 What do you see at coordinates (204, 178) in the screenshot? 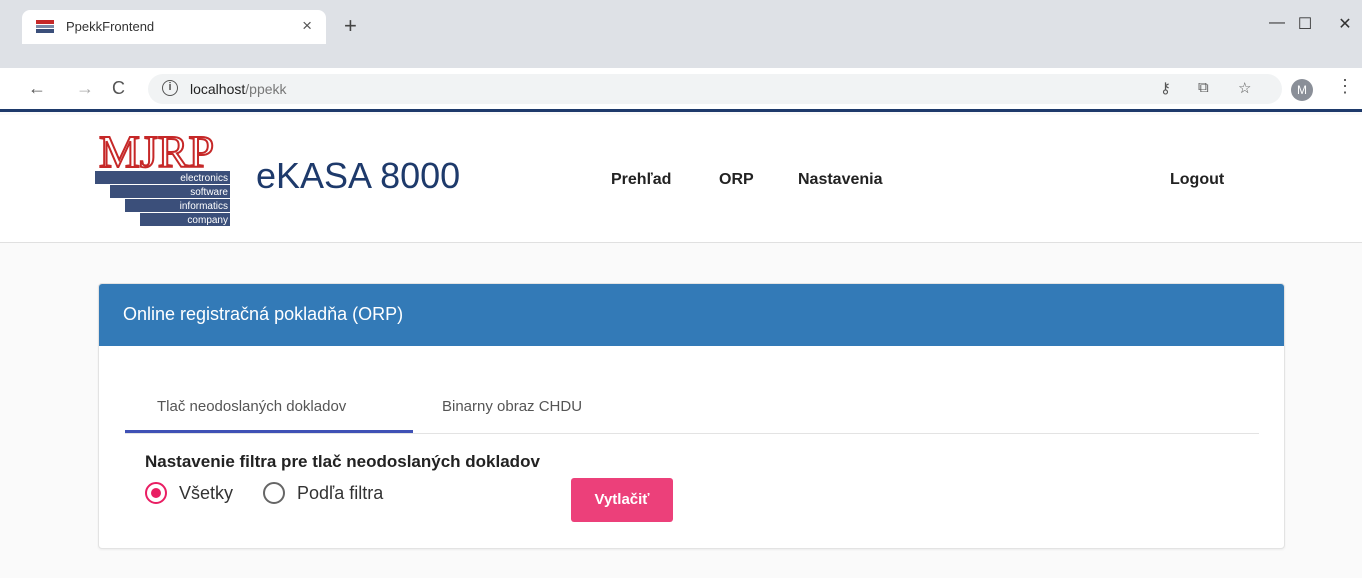
I see `svg-text: electronics` at bounding box center [204, 178].